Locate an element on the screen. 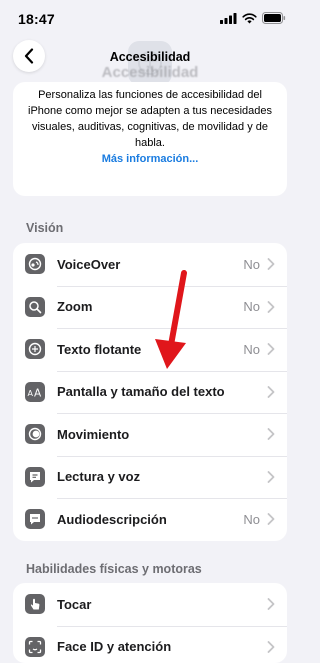  signal-icon is located at coordinates (228, 18).